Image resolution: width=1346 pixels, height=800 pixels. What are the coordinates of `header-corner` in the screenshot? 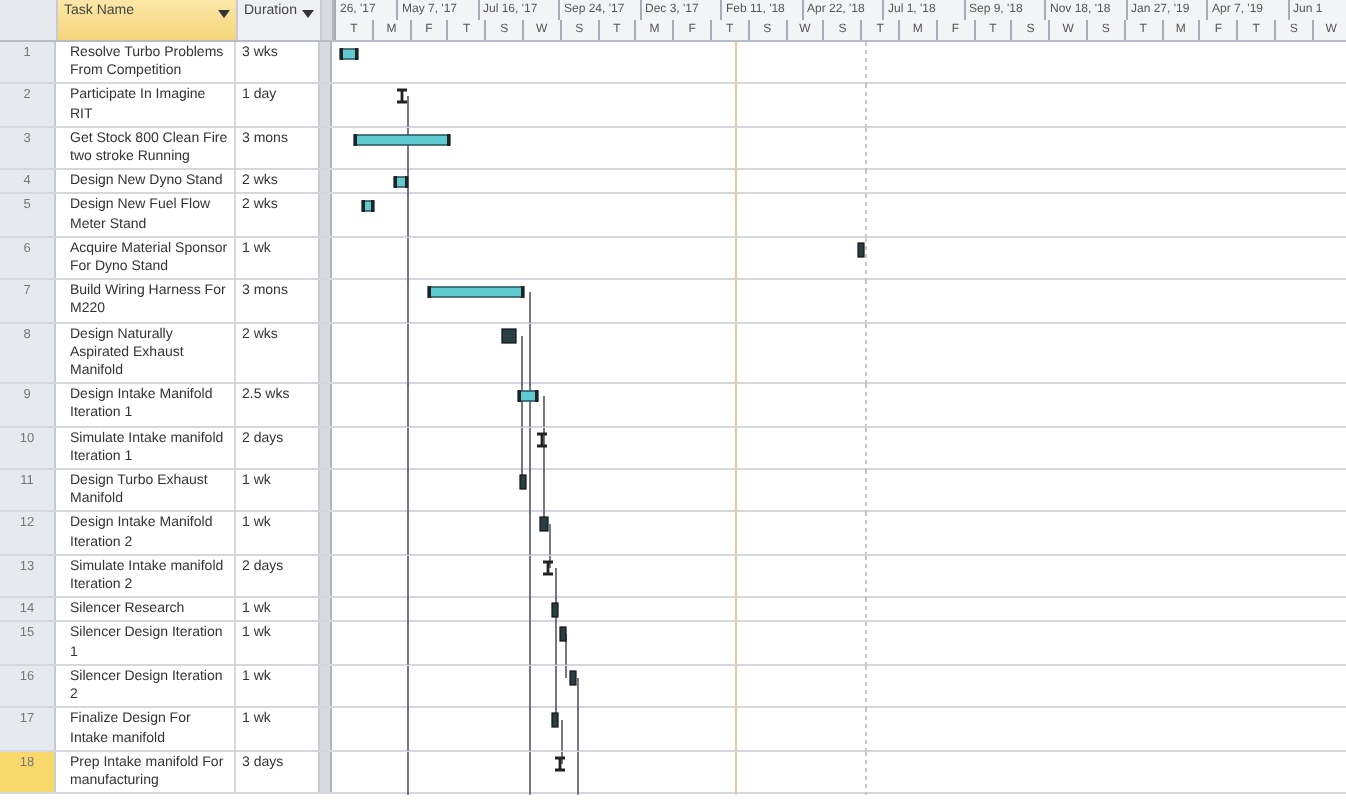 It's located at (29, 20).